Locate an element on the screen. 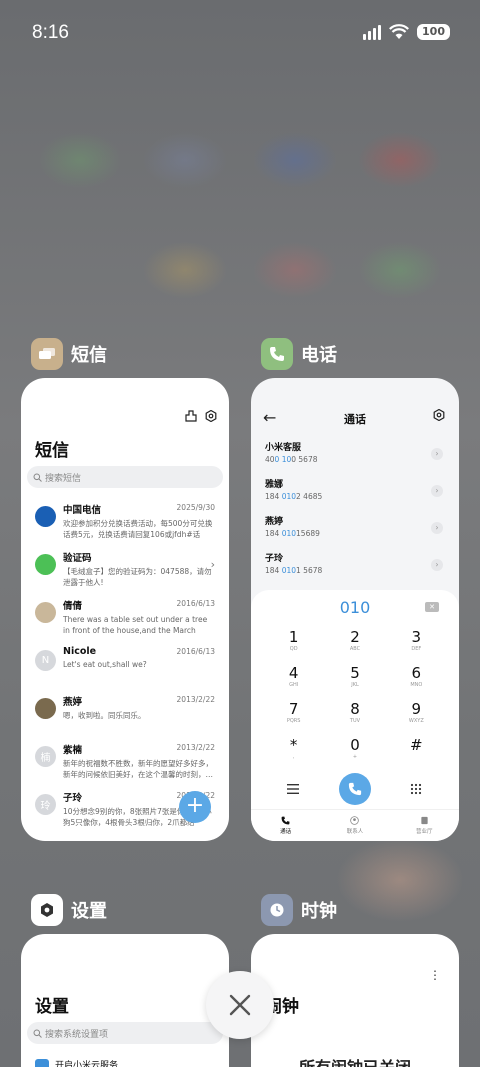 The height and width of the screenshot is (1067, 480). dialpad-key: *, is located at coordinates (293, 751).